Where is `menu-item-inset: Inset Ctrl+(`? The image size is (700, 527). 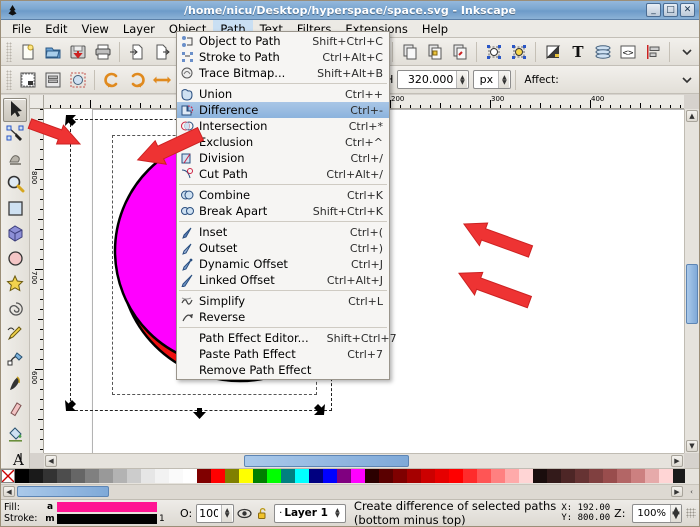 menu-item-inset: Inset Ctrl+( is located at coordinates (283, 232).